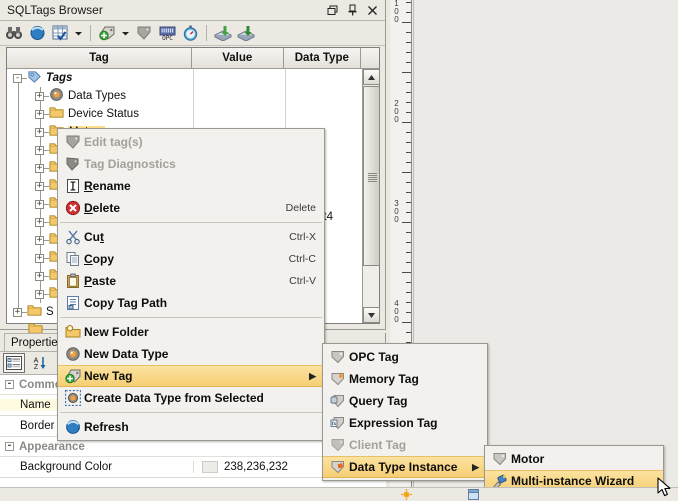 This screenshot has width=678, height=501. I want to click on binoculars-icon, so click(14, 33).